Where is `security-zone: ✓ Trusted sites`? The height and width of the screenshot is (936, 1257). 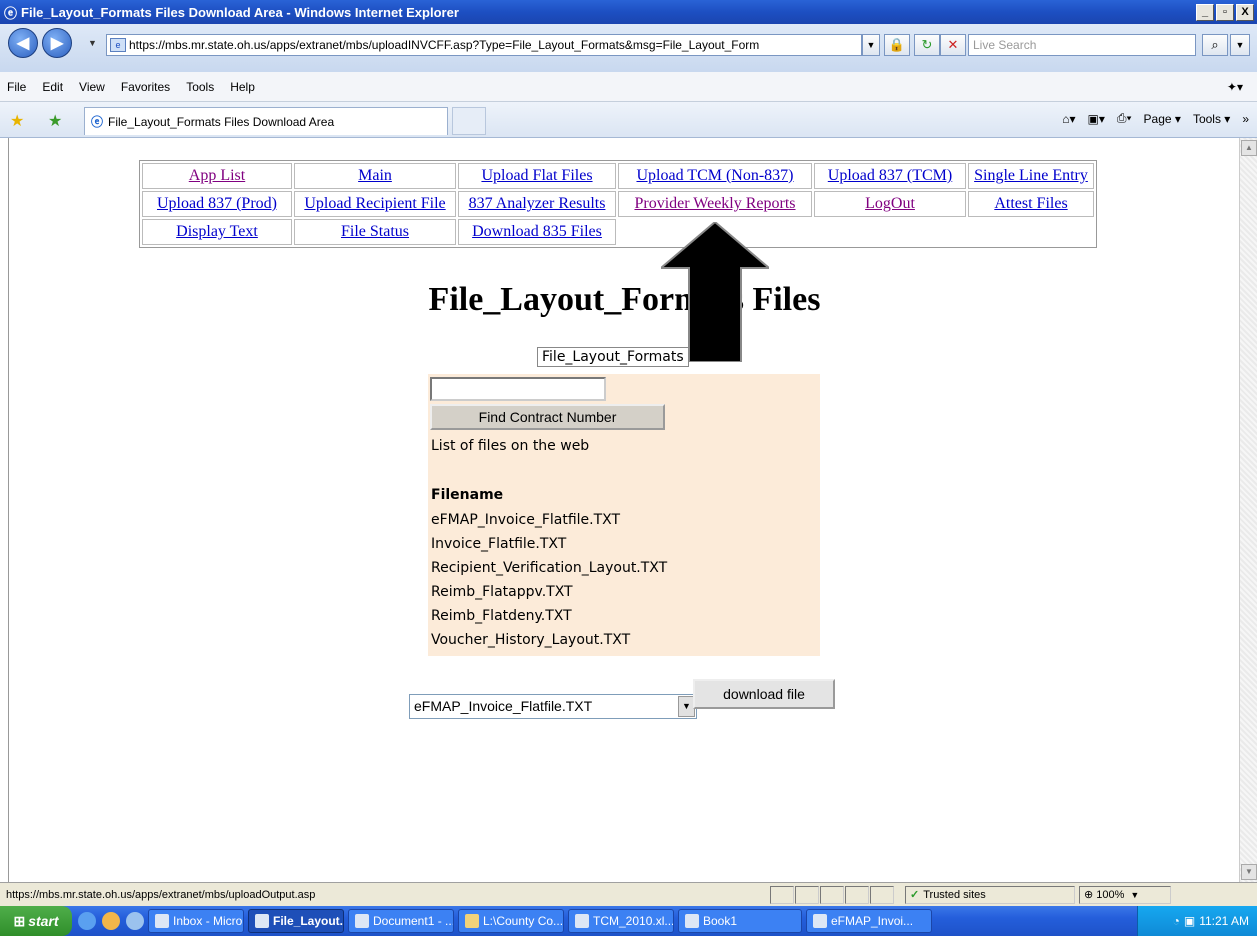 security-zone: ✓ Trusted sites is located at coordinates (990, 894).